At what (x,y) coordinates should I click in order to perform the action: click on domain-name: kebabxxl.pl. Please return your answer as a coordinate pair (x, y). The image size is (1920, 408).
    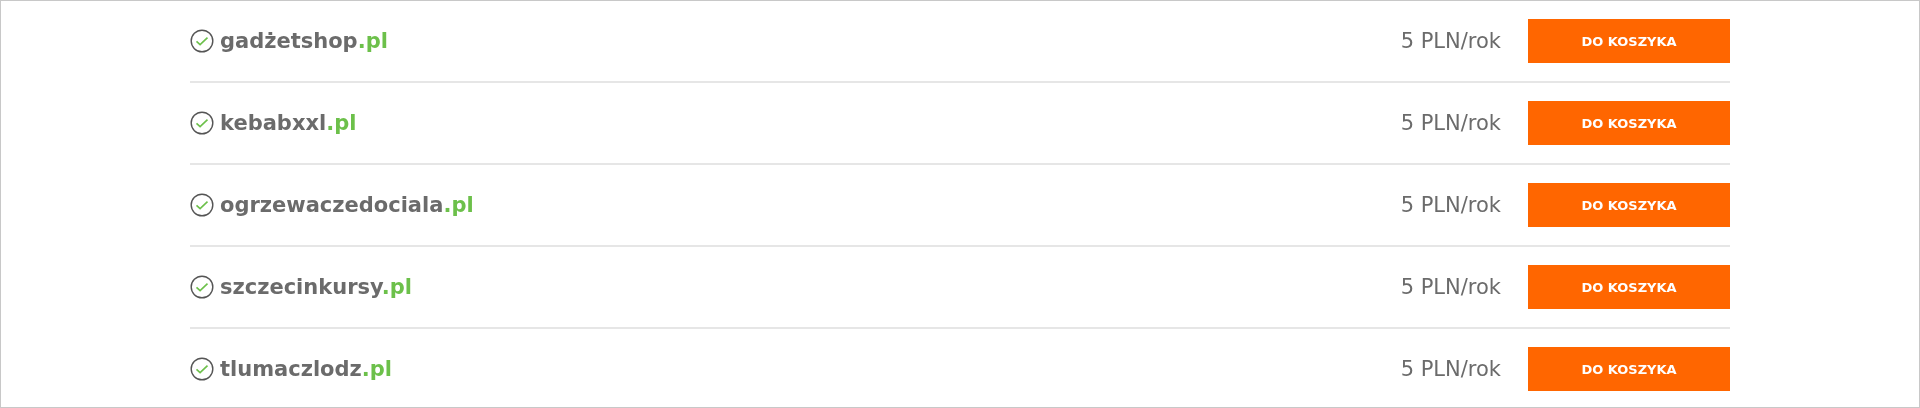
    Looking at the image, I should click on (288, 123).